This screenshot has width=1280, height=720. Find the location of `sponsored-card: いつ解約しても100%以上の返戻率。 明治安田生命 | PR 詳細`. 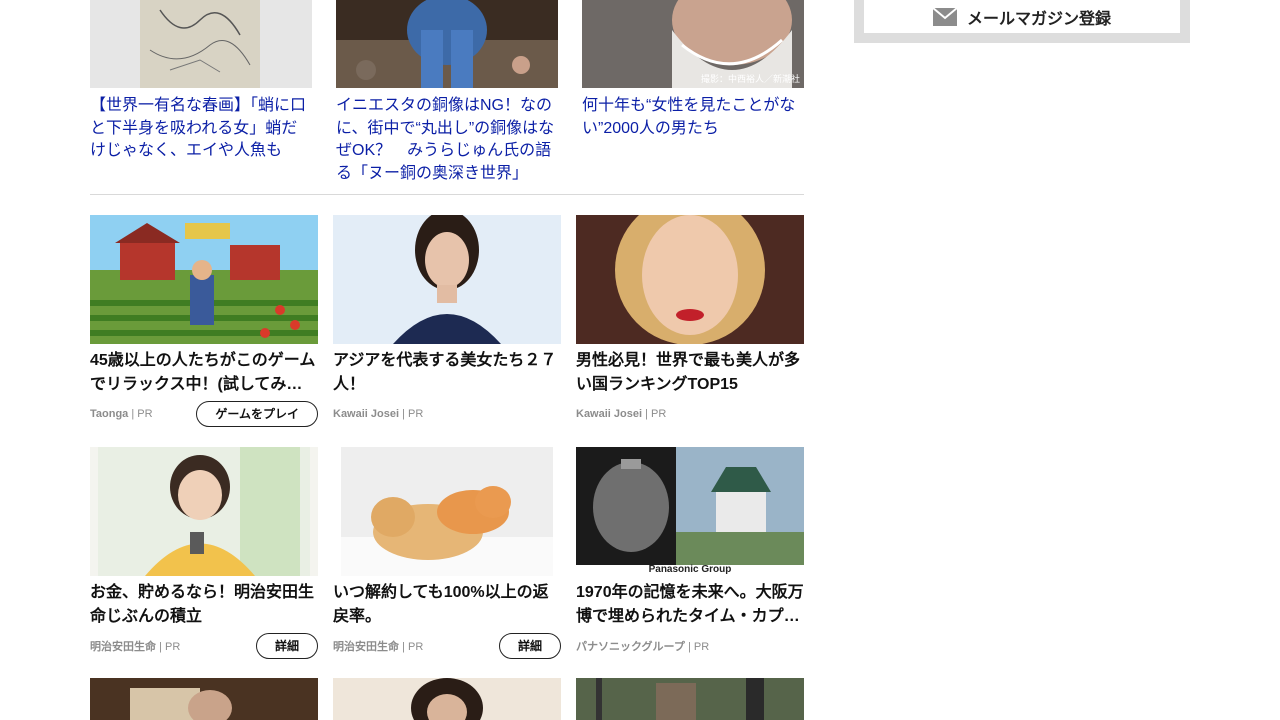

sponsored-card: いつ解約しても100%以上の返戻率。 明治安田生命 | PR 詳細 is located at coordinates (447, 553).